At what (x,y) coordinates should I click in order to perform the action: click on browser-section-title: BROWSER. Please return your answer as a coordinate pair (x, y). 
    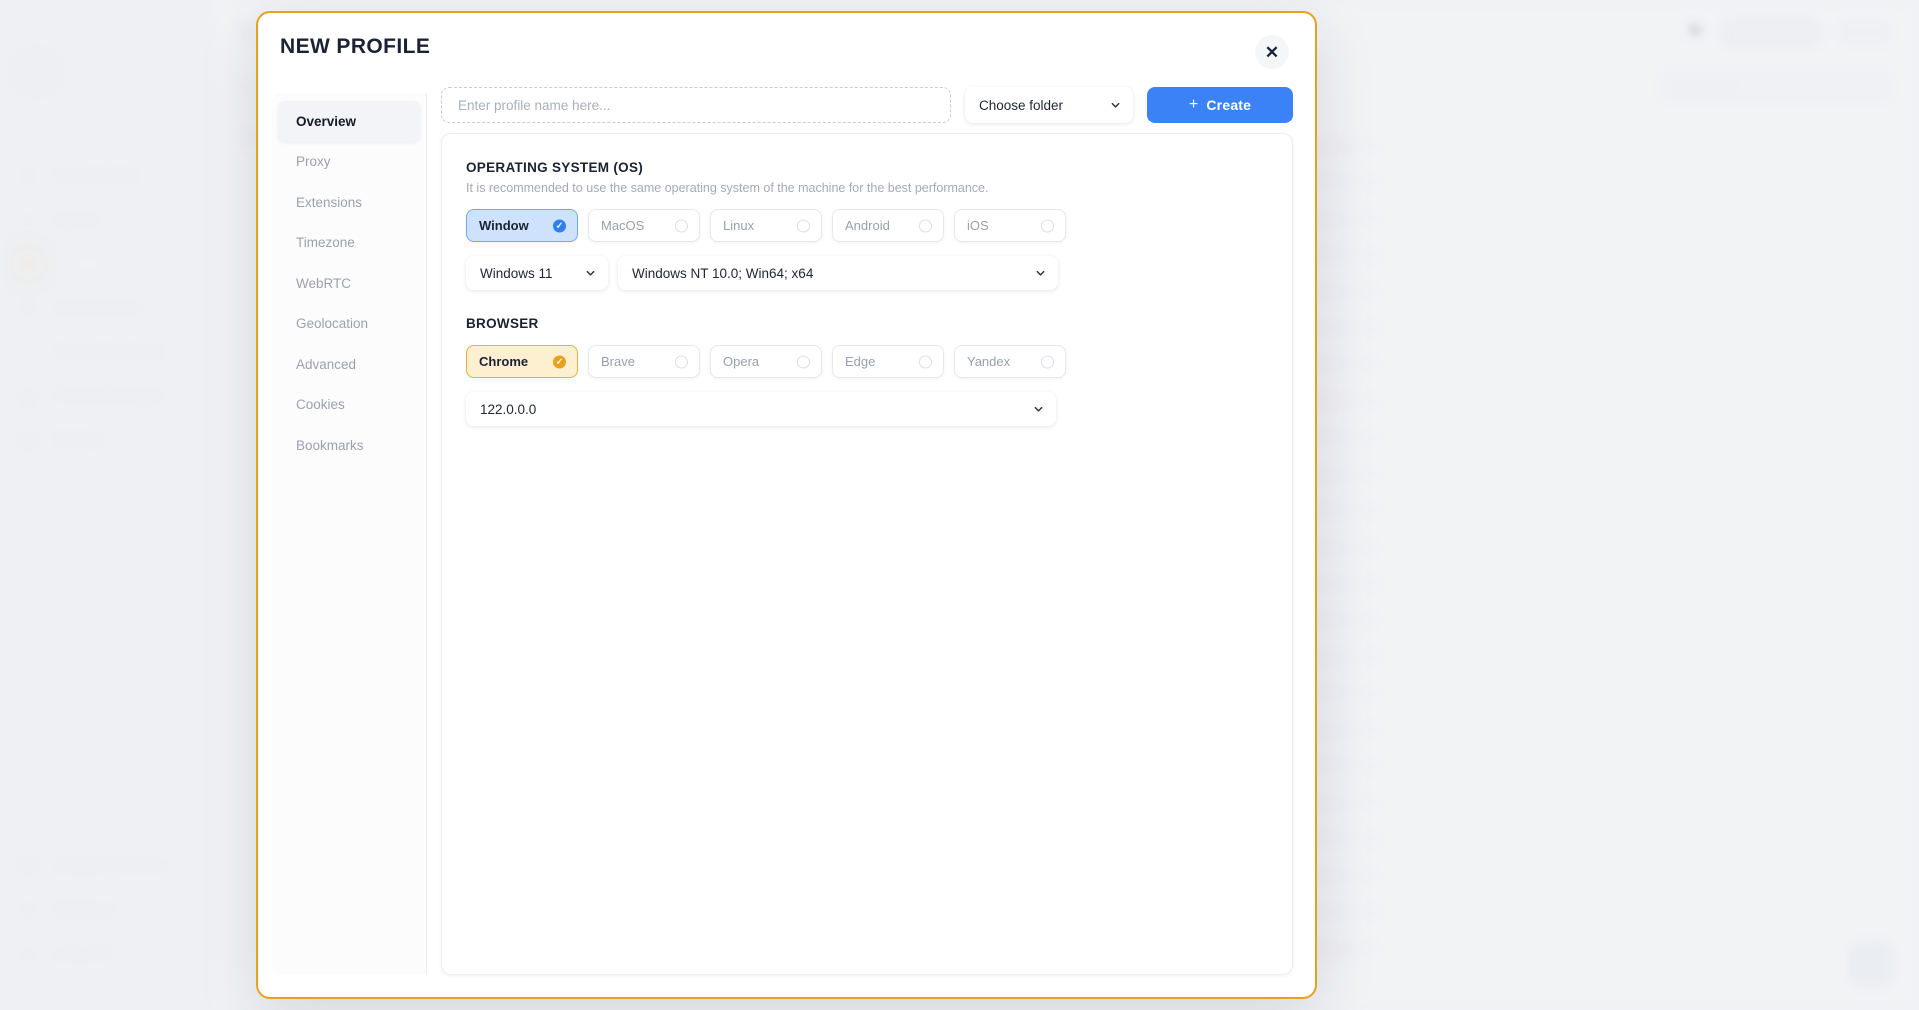
    Looking at the image, I should click on (502, 323).